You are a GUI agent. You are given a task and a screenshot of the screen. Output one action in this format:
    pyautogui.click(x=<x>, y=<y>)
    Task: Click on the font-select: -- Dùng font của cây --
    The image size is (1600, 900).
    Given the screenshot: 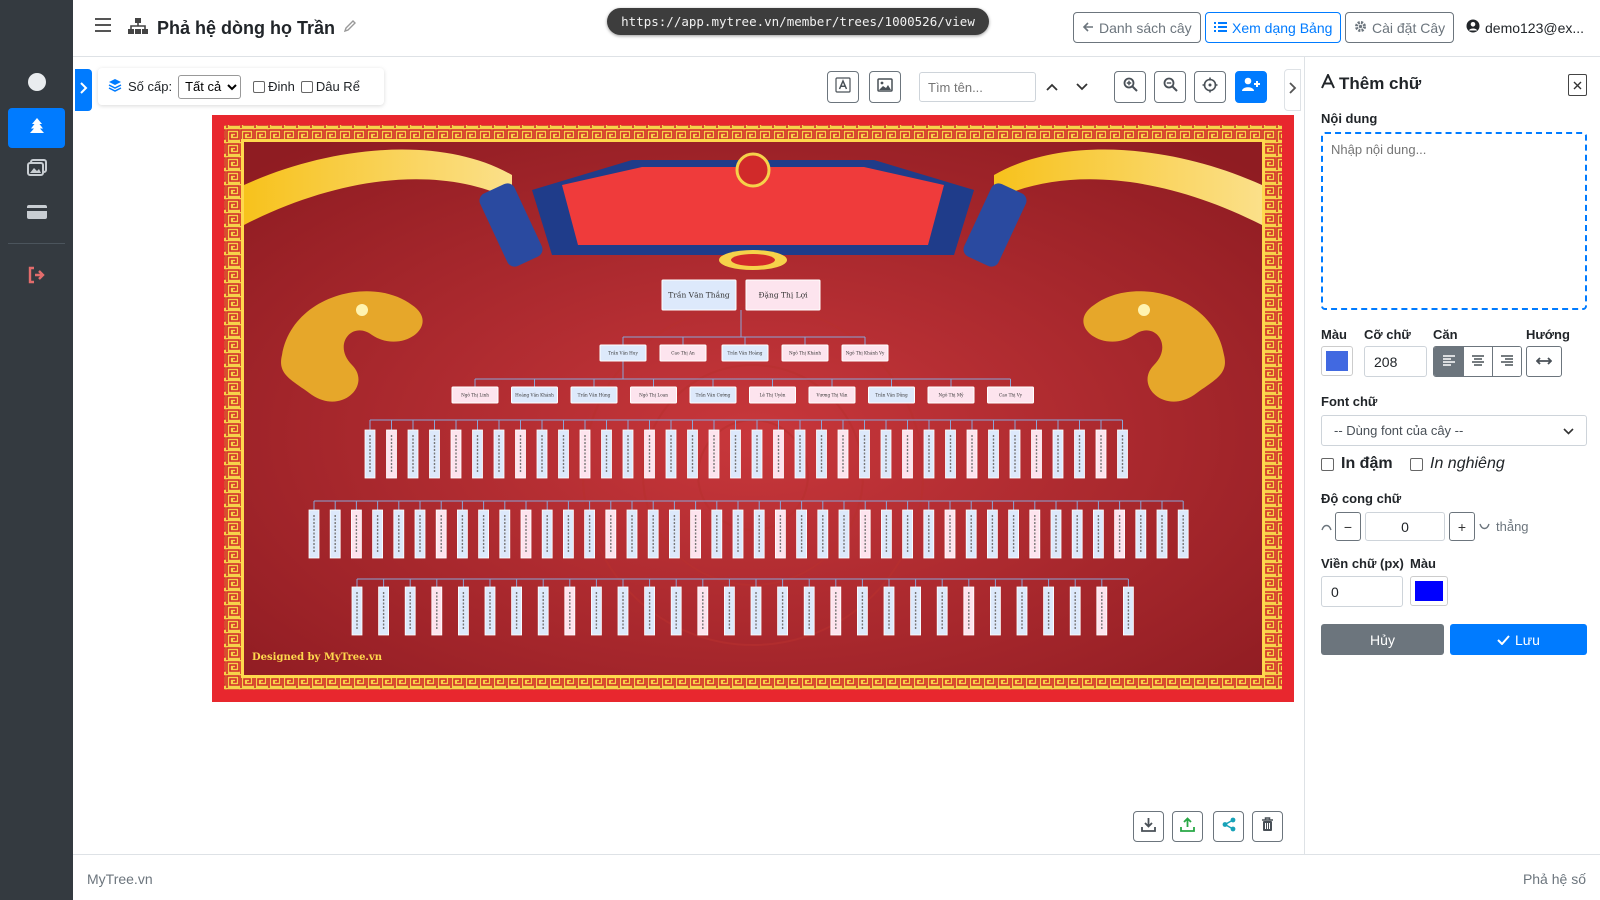 What is the action you would take?
    pyautogui.click(x=1454, y=430)
    